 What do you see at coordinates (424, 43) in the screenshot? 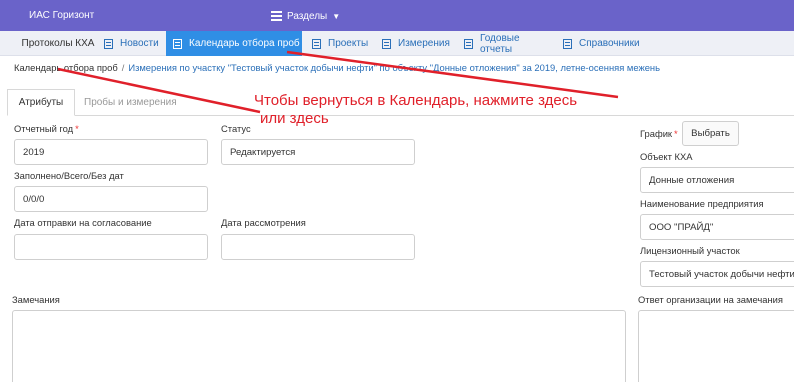
I see `nav-item-label: Измерения` at bounding box center [424, 43].